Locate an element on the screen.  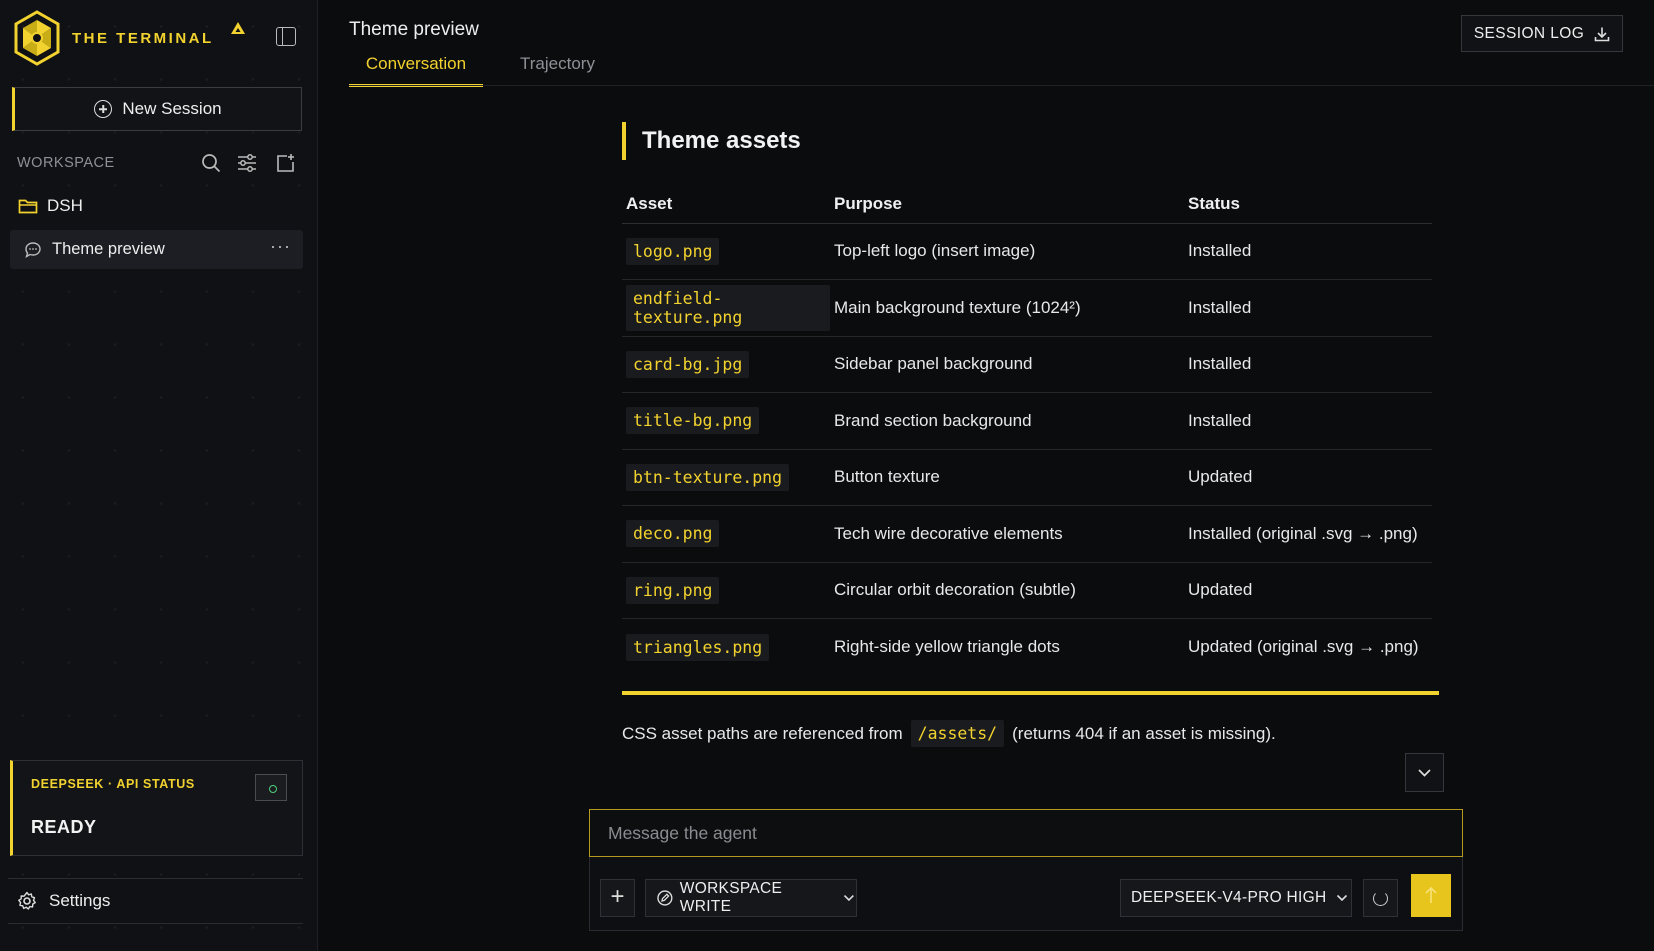
new-session-label: New Session is located at coordinates (172, 108).